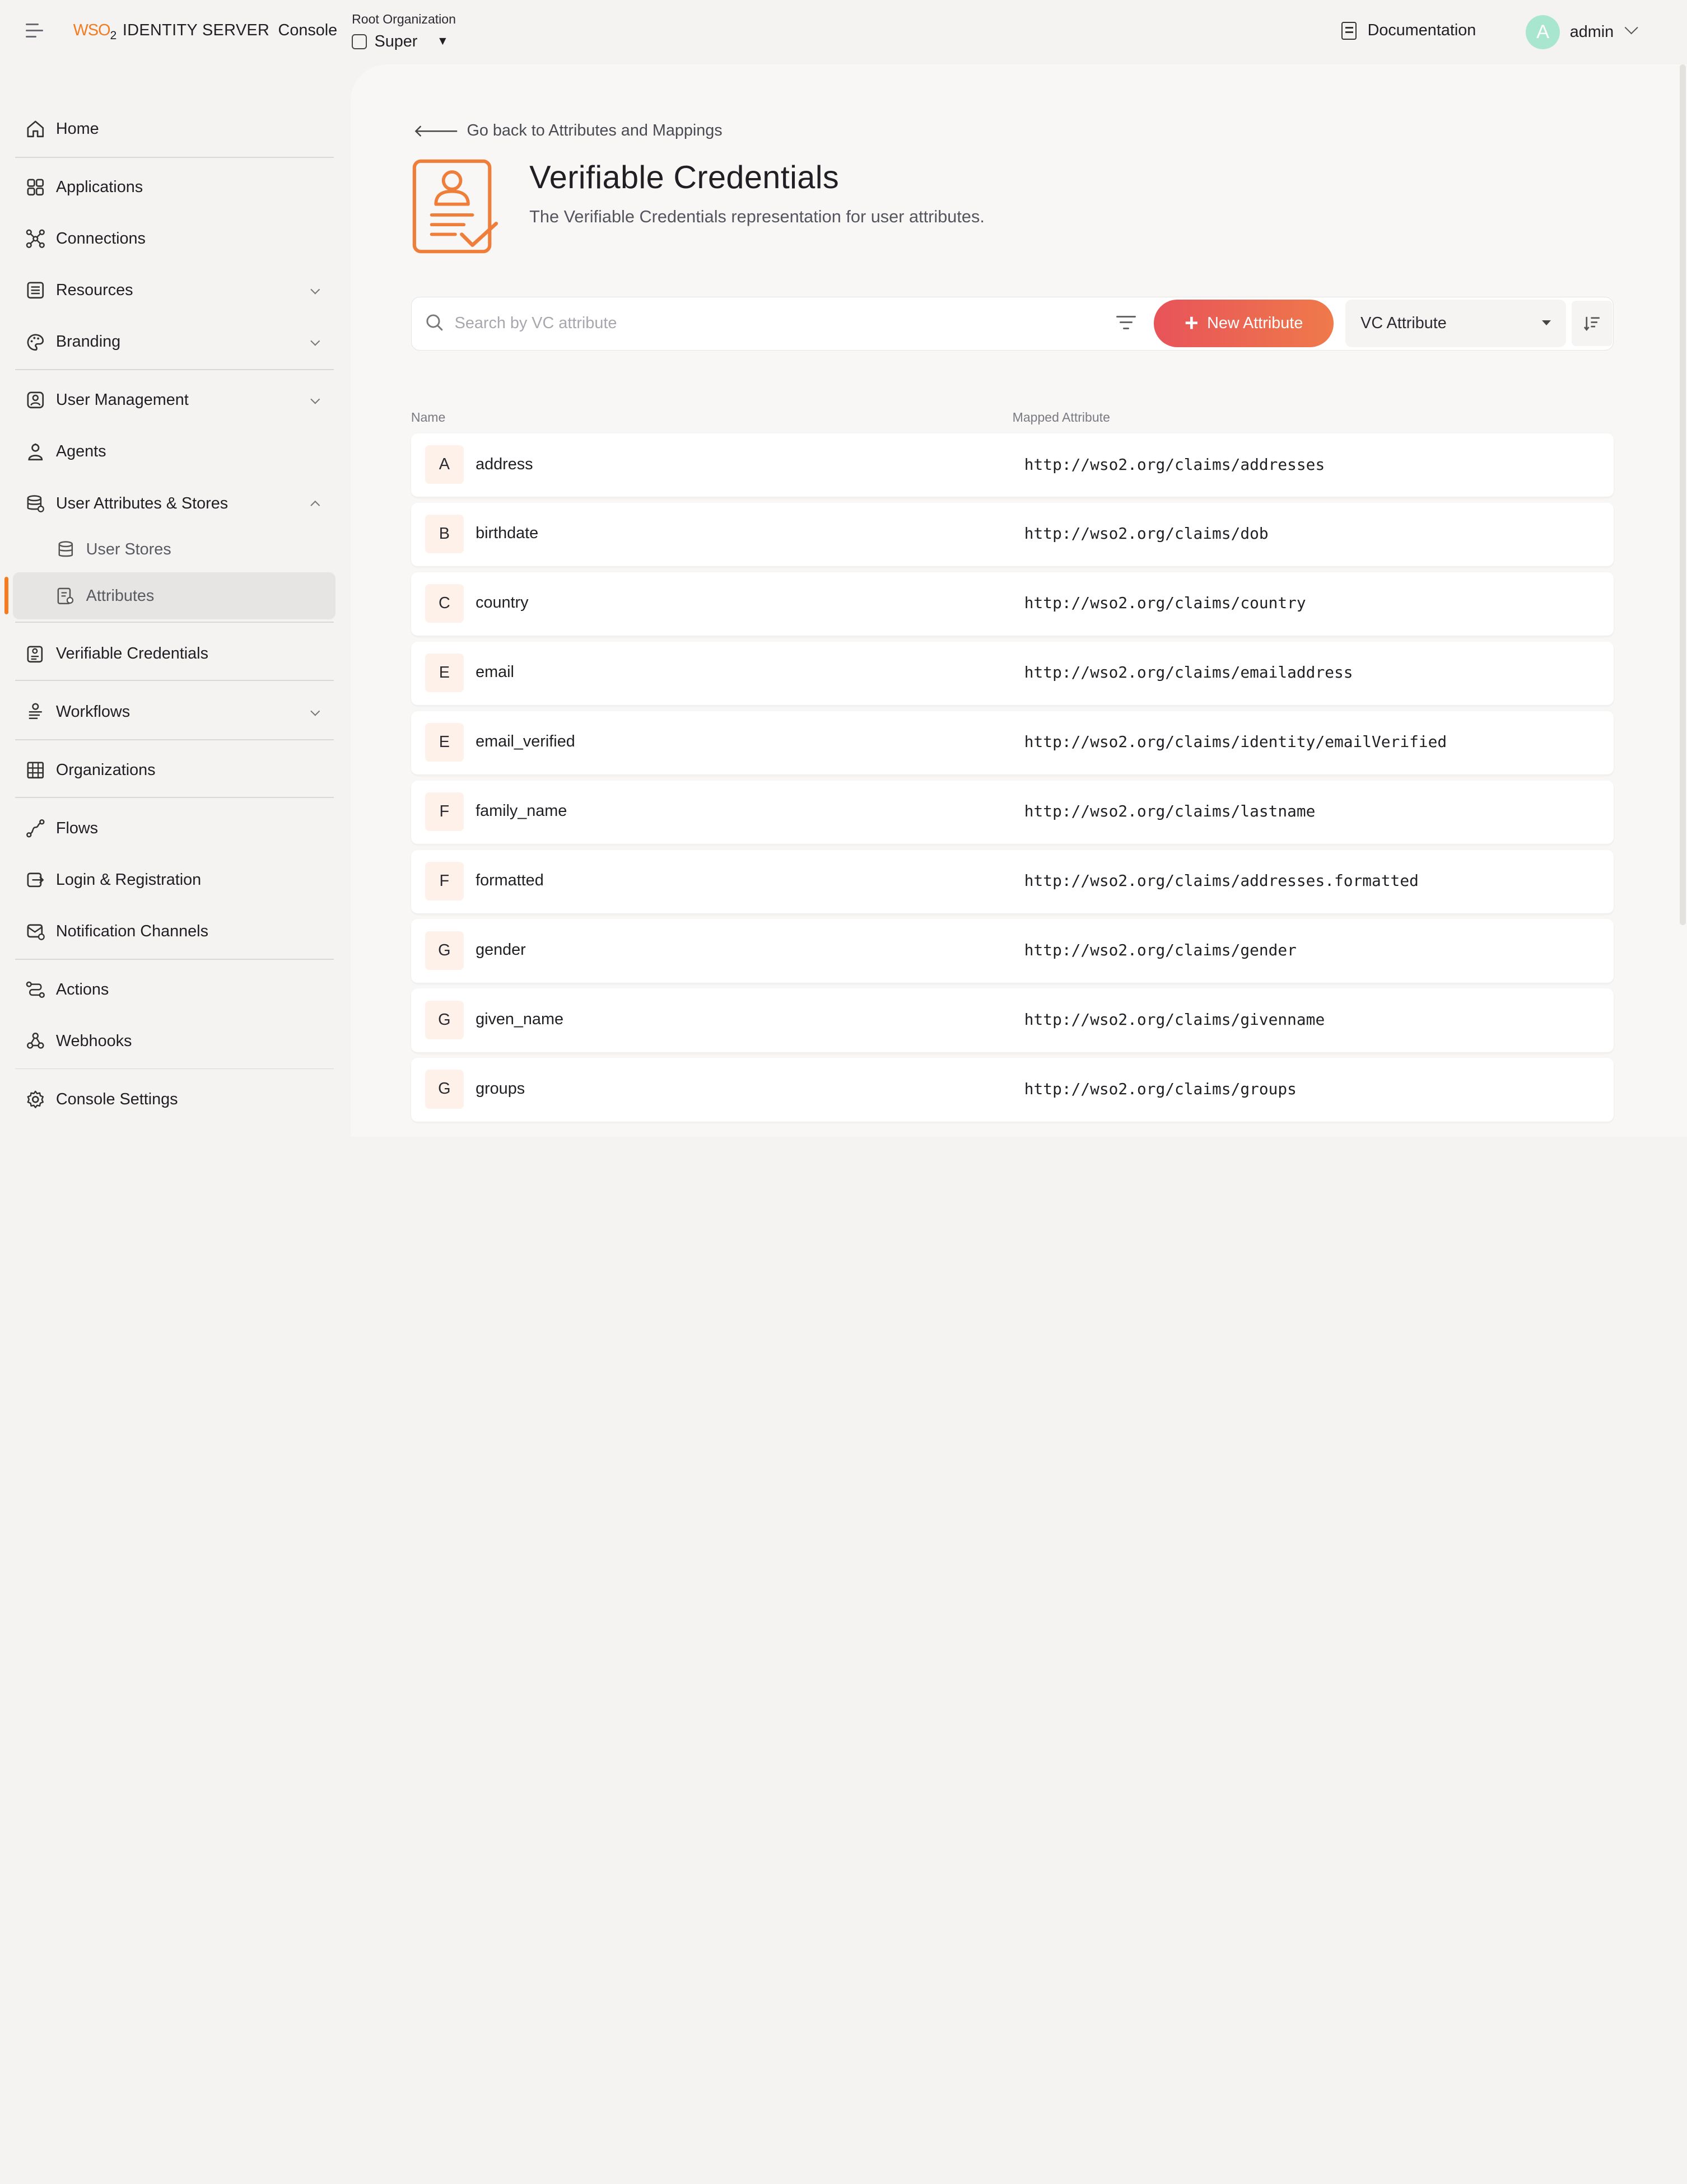  I want to click on sidebar-item-home: Home, so click(175, 129).